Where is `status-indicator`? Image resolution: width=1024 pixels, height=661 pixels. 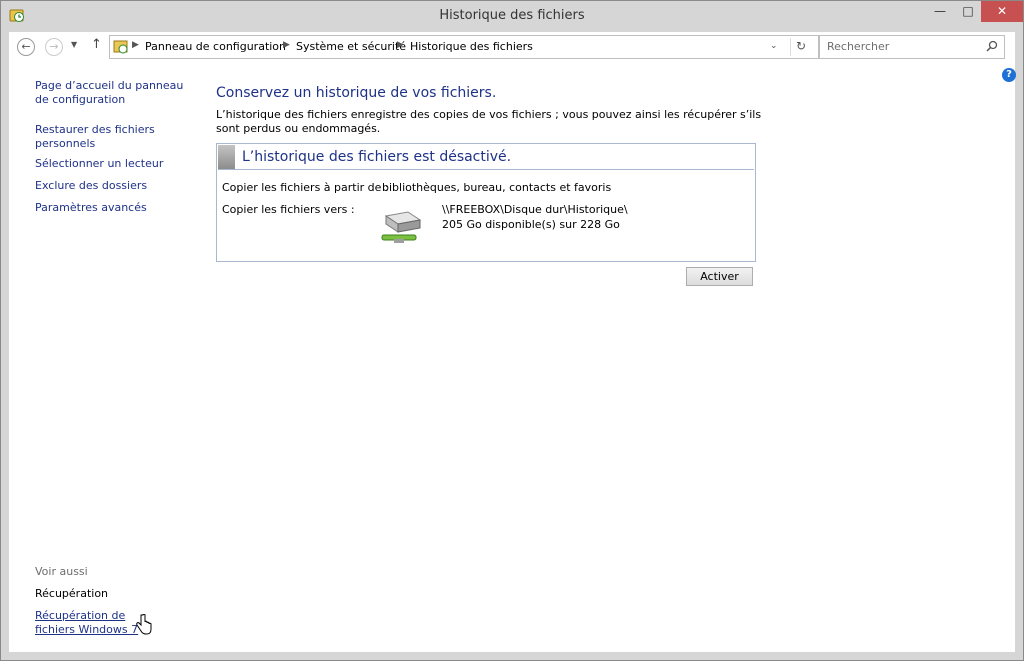 status-indicator is located at coordinates (226, 157).